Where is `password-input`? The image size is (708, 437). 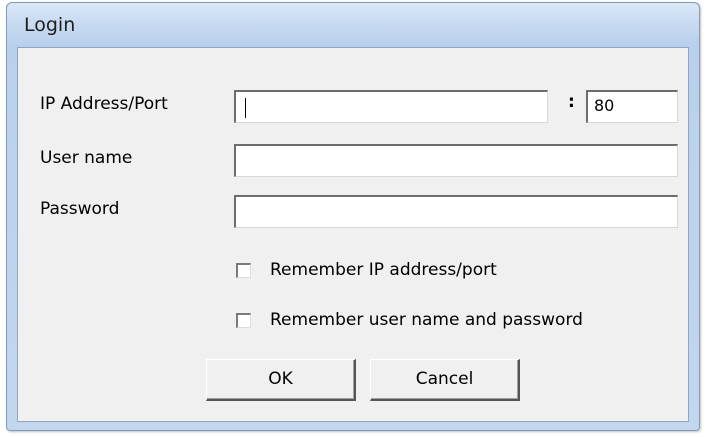
password-input is located at coordinates (456, 211).